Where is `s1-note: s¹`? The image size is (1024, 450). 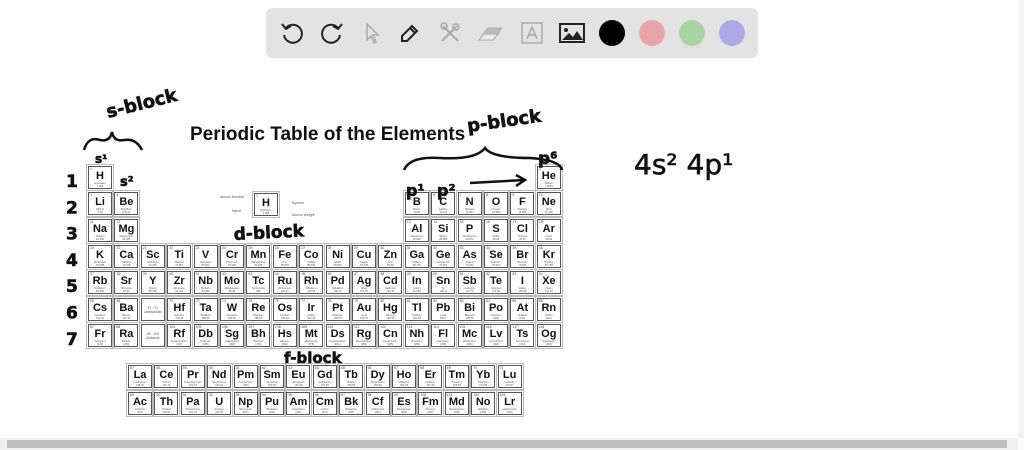
s1-note: s¹ is located at coordinates (101, 159).